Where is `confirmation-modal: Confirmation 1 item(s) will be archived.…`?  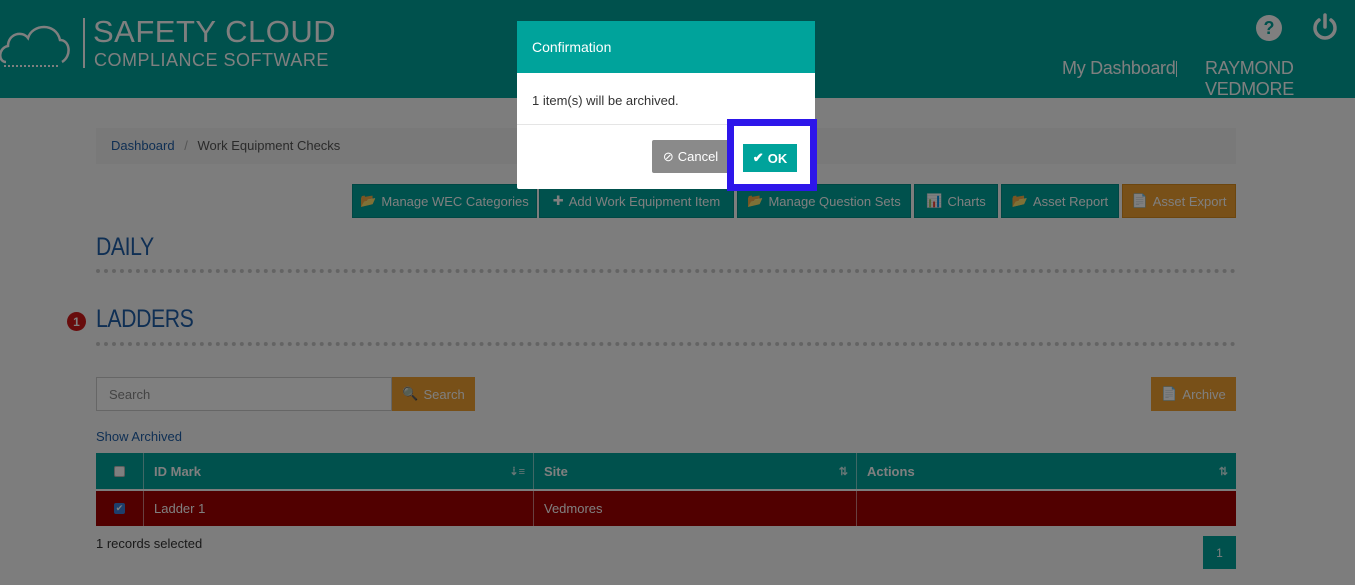
confirmation-modal: Confirmation 1 item(s) will be archived.… is located at coordinates (667, 106).